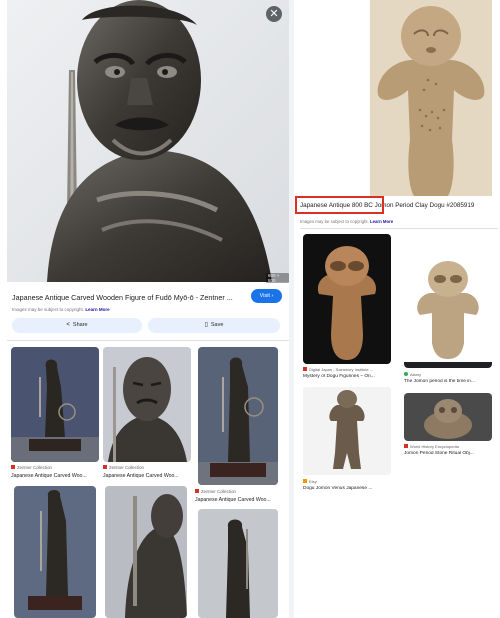 This screenshot has height=618, width=500. I want to click on close-icon: ✕, so click(274, 14).